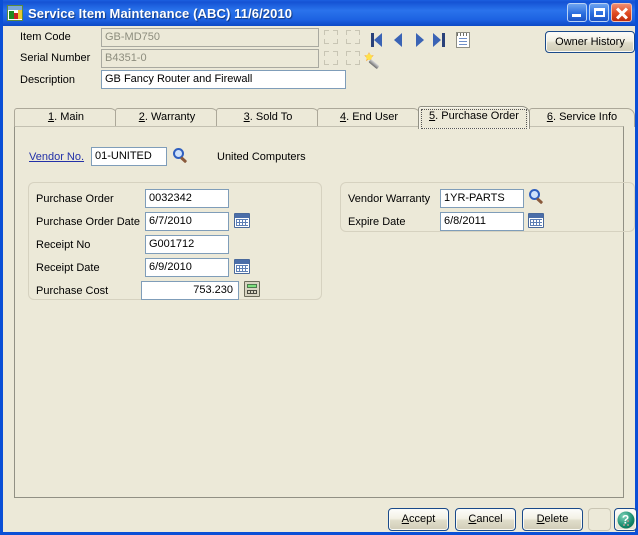 This screenshot has height=535, width=638. I want to click on tab-service-info-label: . Service Info, so click(585, 117).